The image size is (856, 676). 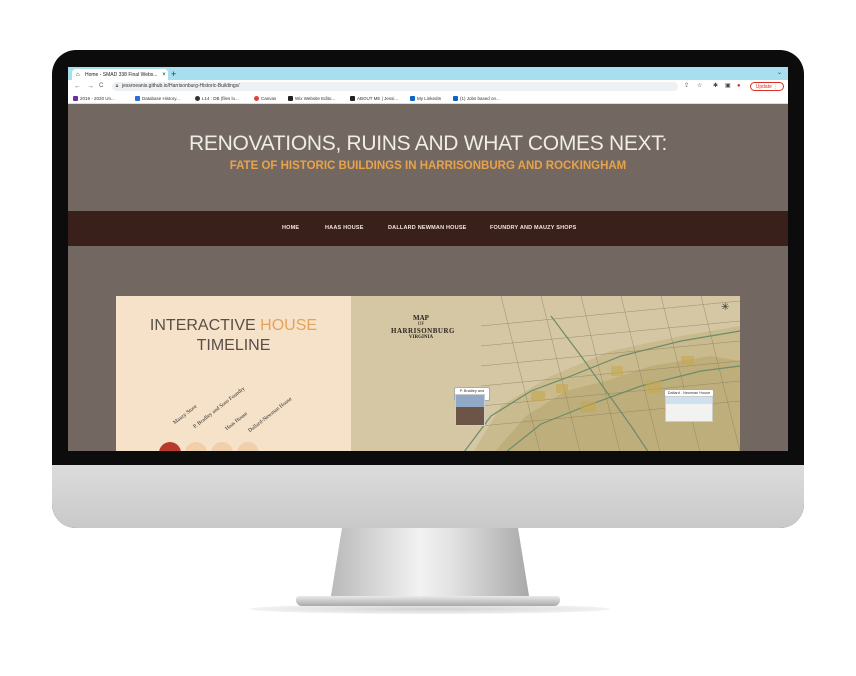 I want to click on bookmark-label: My LinkedIn, so click(x=429, y=98).